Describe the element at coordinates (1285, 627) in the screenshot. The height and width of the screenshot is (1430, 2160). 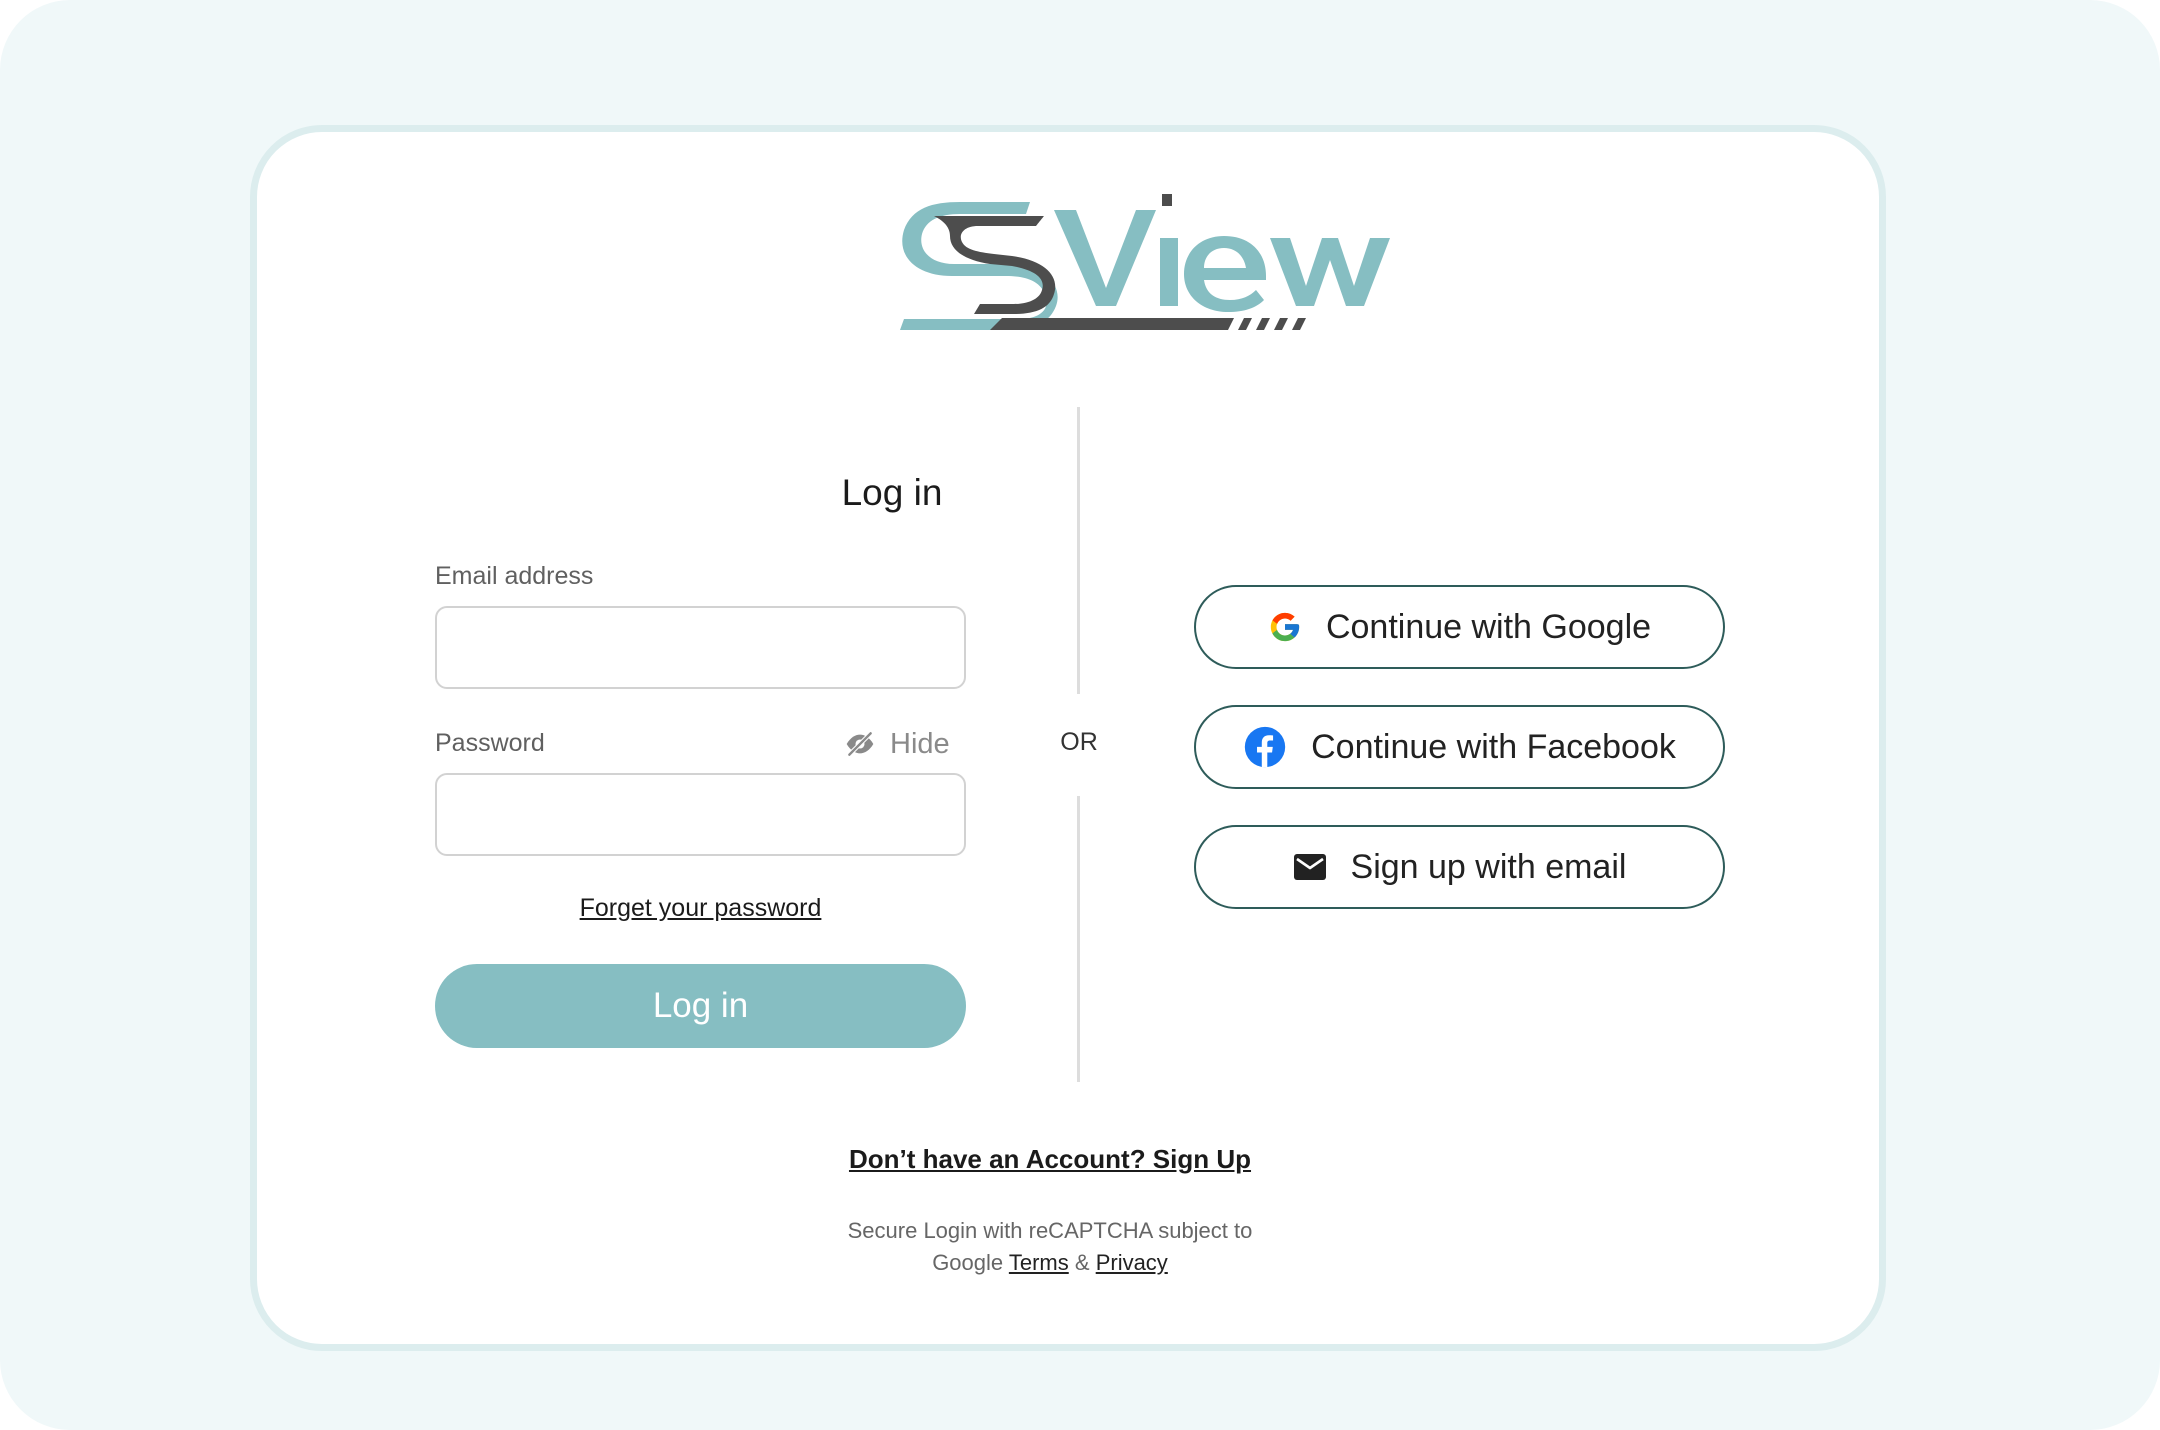
I see `google-icon` at that location.